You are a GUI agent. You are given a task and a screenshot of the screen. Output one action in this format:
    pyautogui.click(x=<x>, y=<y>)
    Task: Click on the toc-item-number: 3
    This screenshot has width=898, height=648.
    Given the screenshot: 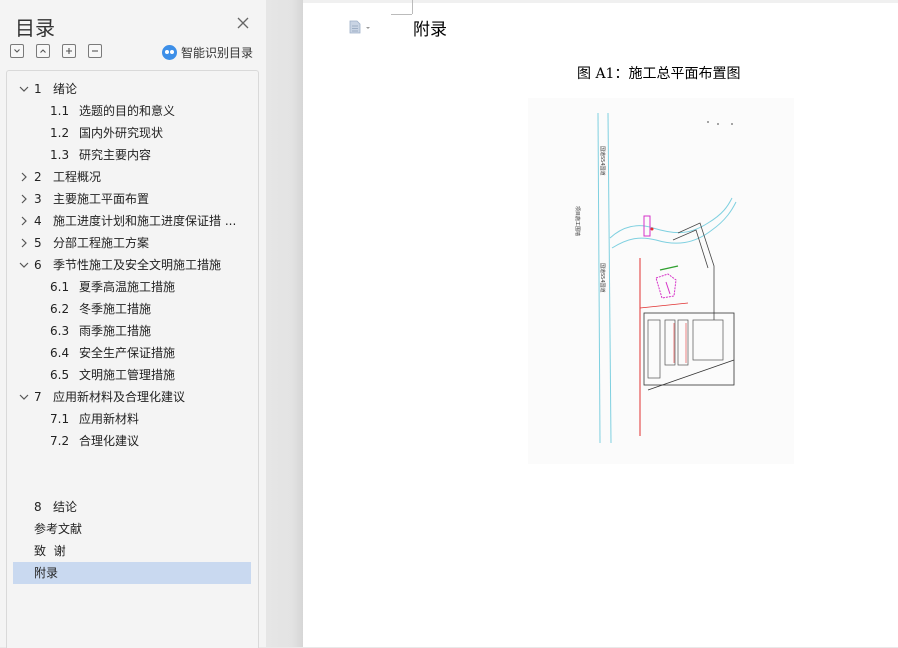 What is the action you would take?
    pyautogui.click(x=38, y=199)
    